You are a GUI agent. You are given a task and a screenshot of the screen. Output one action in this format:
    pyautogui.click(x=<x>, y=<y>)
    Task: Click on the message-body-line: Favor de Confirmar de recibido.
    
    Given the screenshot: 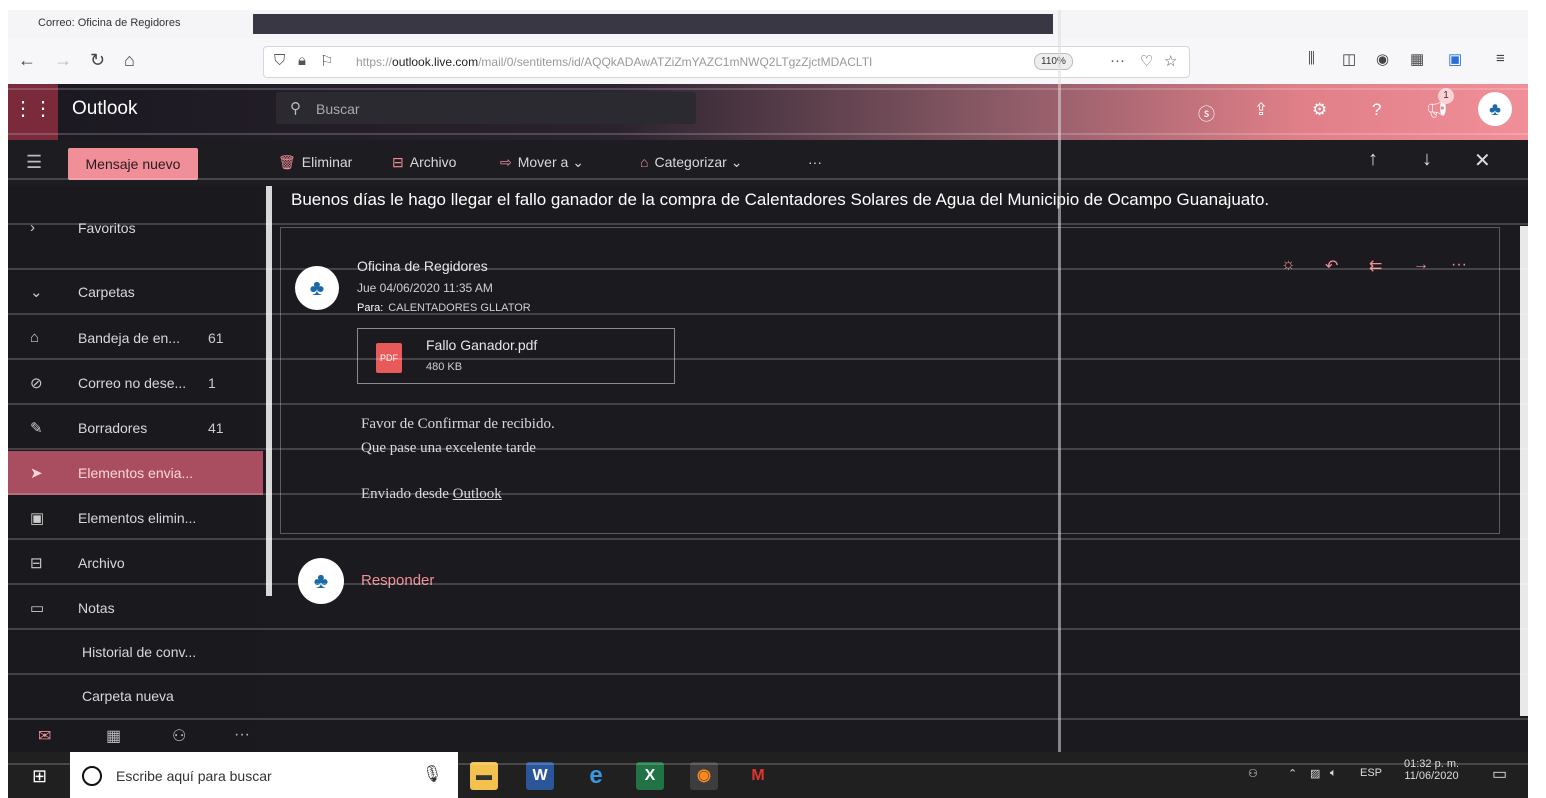 What is the action you would take?
    pyautogui.click(x=458, y=424)
    